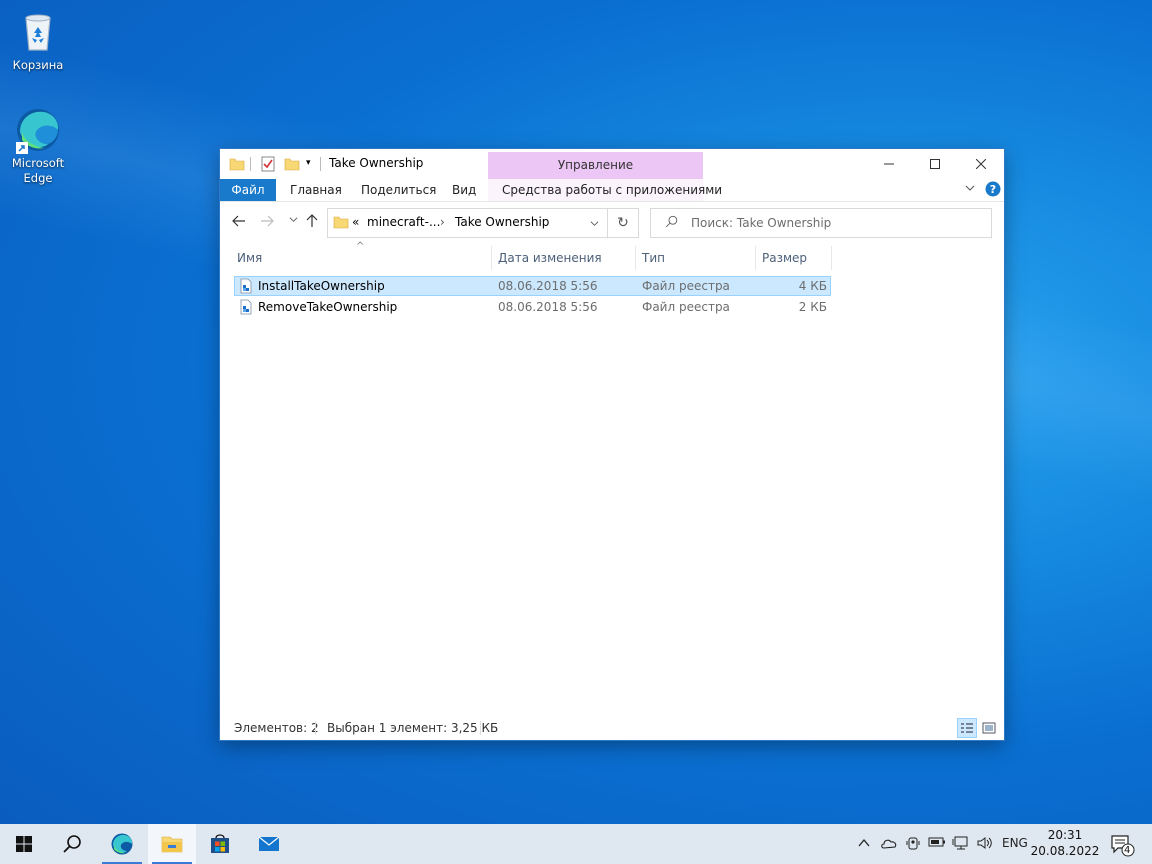 The image size is (1152, 864). I want to click on tab-view: Вид, so click(464, 190).